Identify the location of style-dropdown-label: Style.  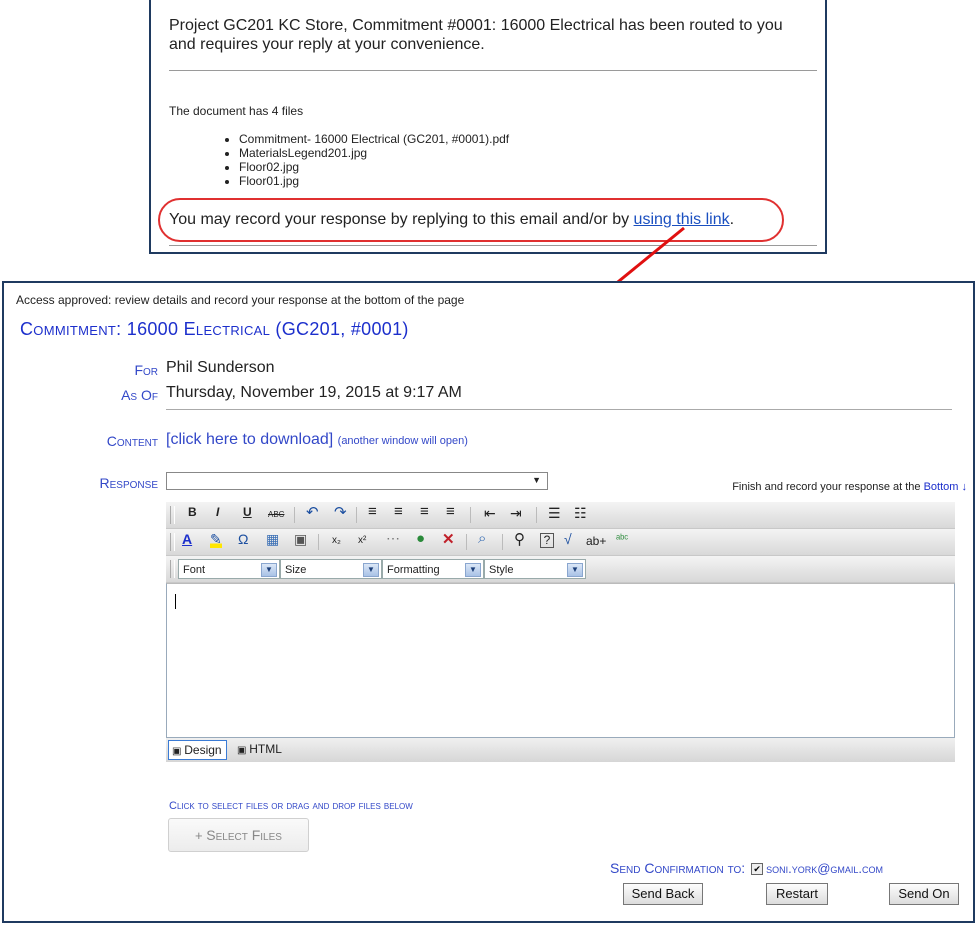
(501, 570).